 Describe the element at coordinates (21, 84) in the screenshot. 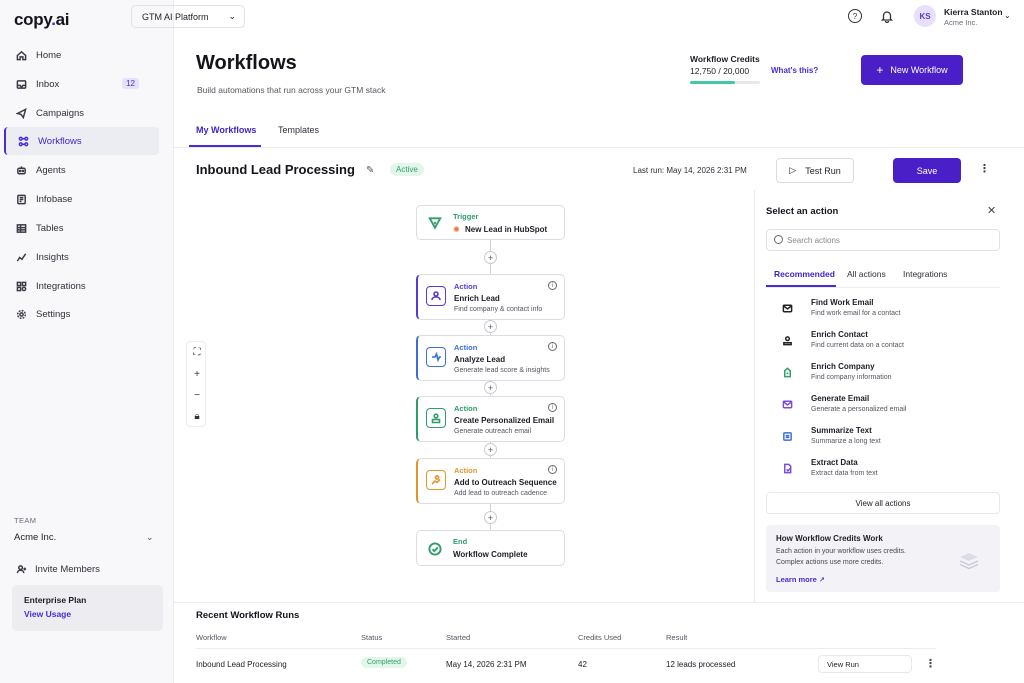

I see `inbox-icon` at that location.